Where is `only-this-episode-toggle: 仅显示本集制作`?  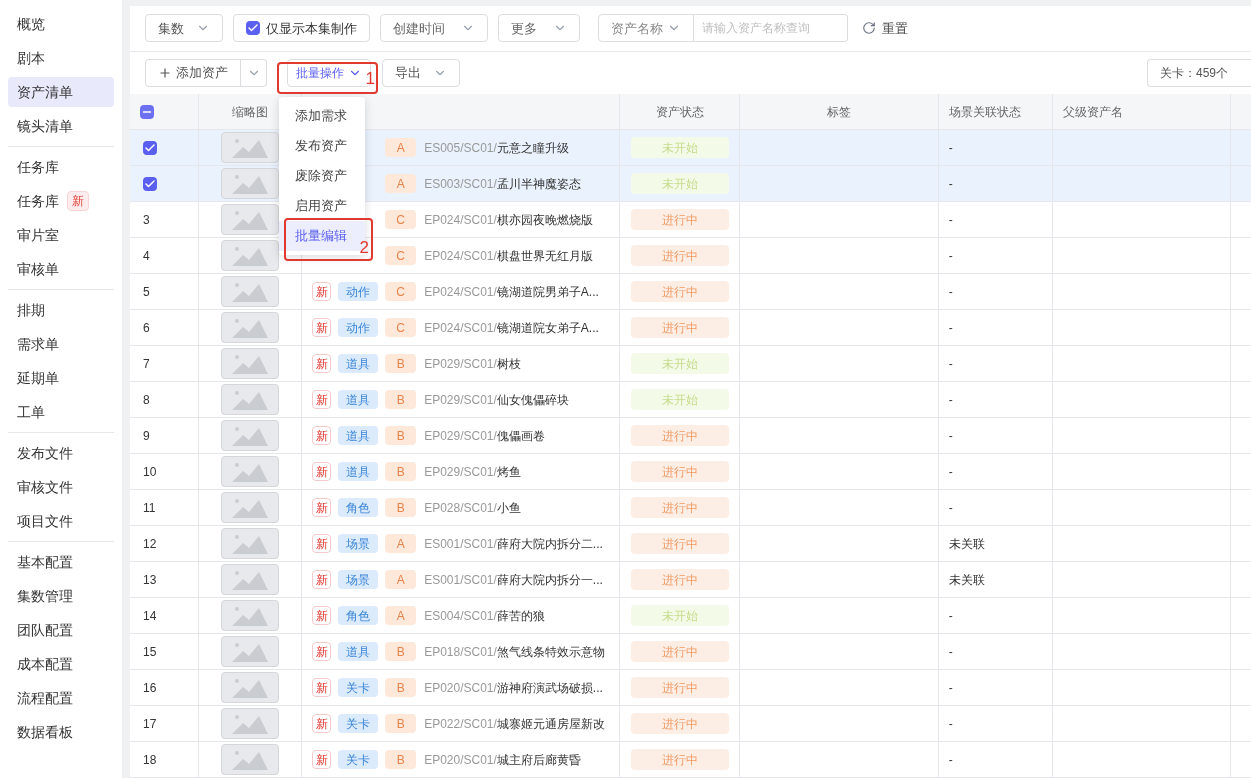 only-this-episode-toggle: 仅显示本集制作 is located at coordinates (301, 28).